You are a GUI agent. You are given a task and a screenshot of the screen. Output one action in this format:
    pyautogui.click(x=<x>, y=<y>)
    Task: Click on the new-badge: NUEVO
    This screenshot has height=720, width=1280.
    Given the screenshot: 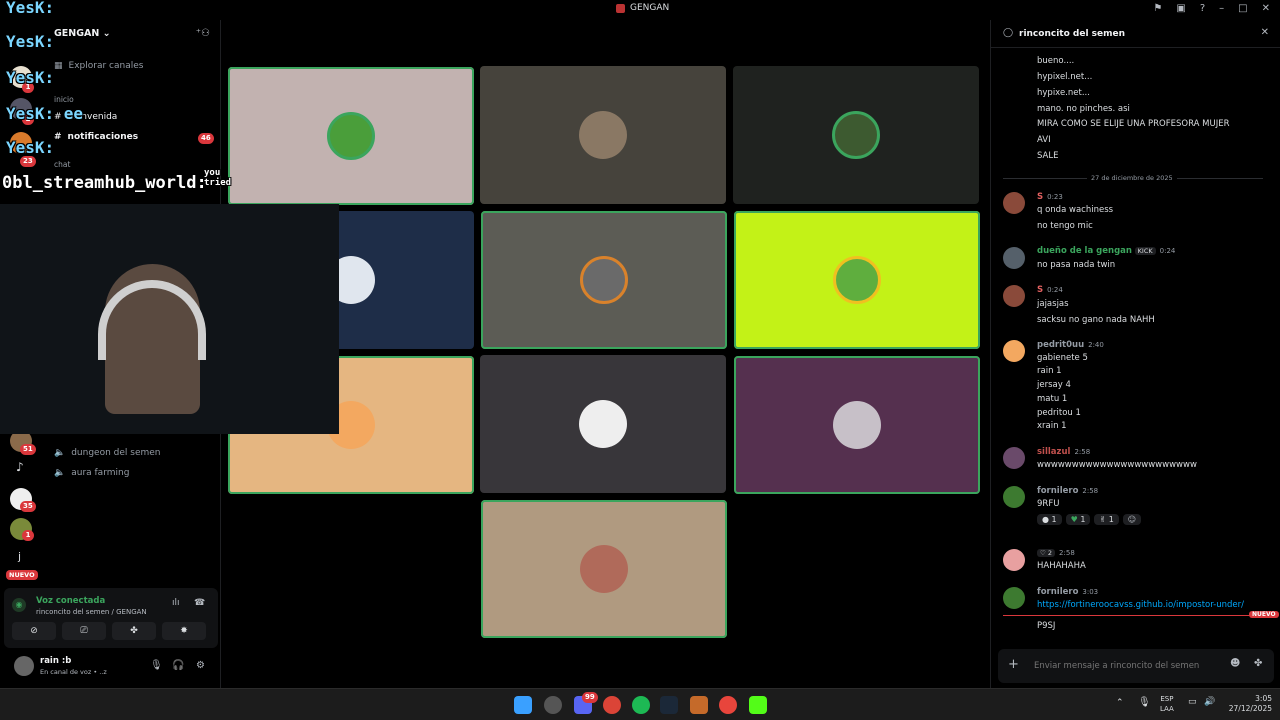 What is the action you would take?
    pyautogui.click(x=22, y=575)
    